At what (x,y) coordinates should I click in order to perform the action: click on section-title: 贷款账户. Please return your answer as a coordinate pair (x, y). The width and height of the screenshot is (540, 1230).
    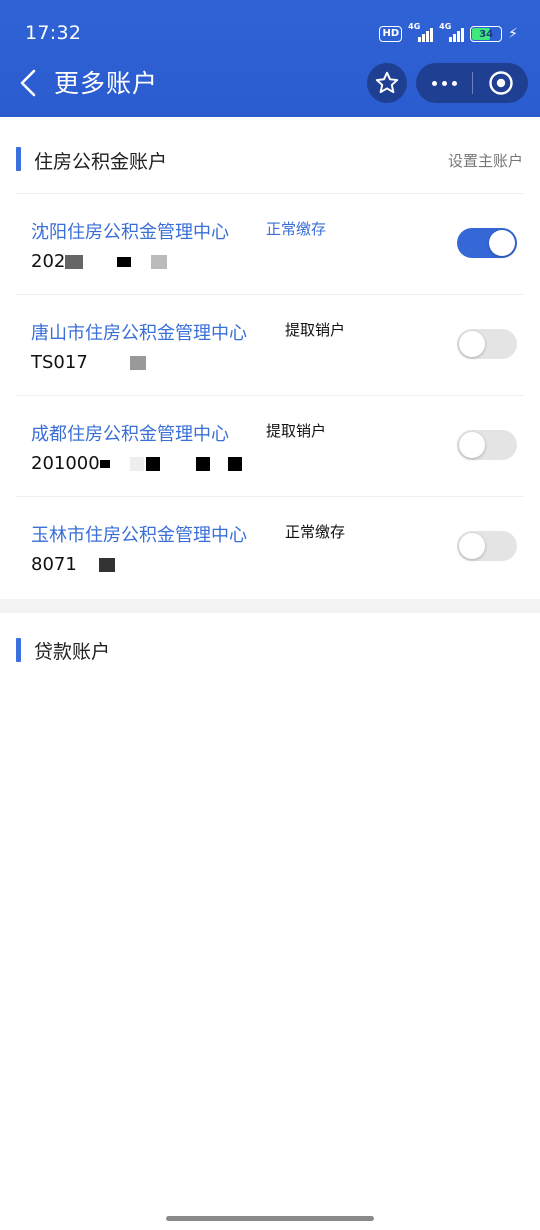
    Looking at the image, I should click on (72, 652).